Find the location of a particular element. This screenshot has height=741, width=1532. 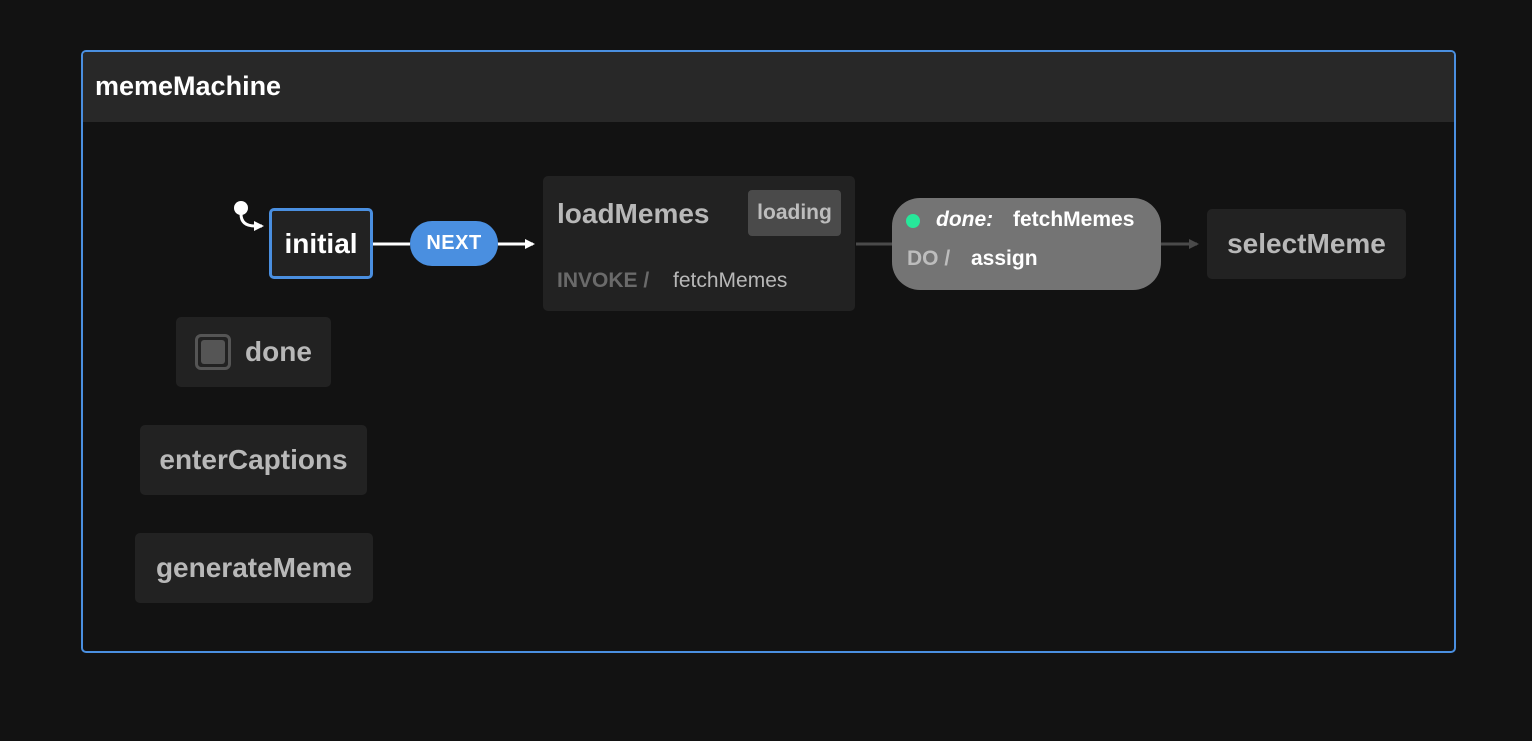

event-next: NEXT is located at coordinates (454, 243).